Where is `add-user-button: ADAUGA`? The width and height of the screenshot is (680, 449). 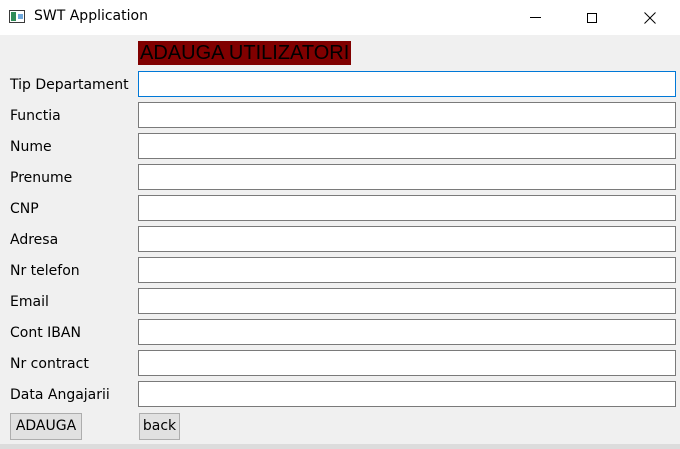
add-user-button: ADAUGA is located at coordinates (46, 426).